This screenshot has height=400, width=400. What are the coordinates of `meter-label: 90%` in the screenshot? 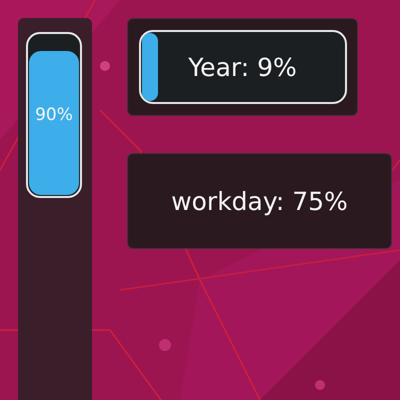 It's located at (54, 115).